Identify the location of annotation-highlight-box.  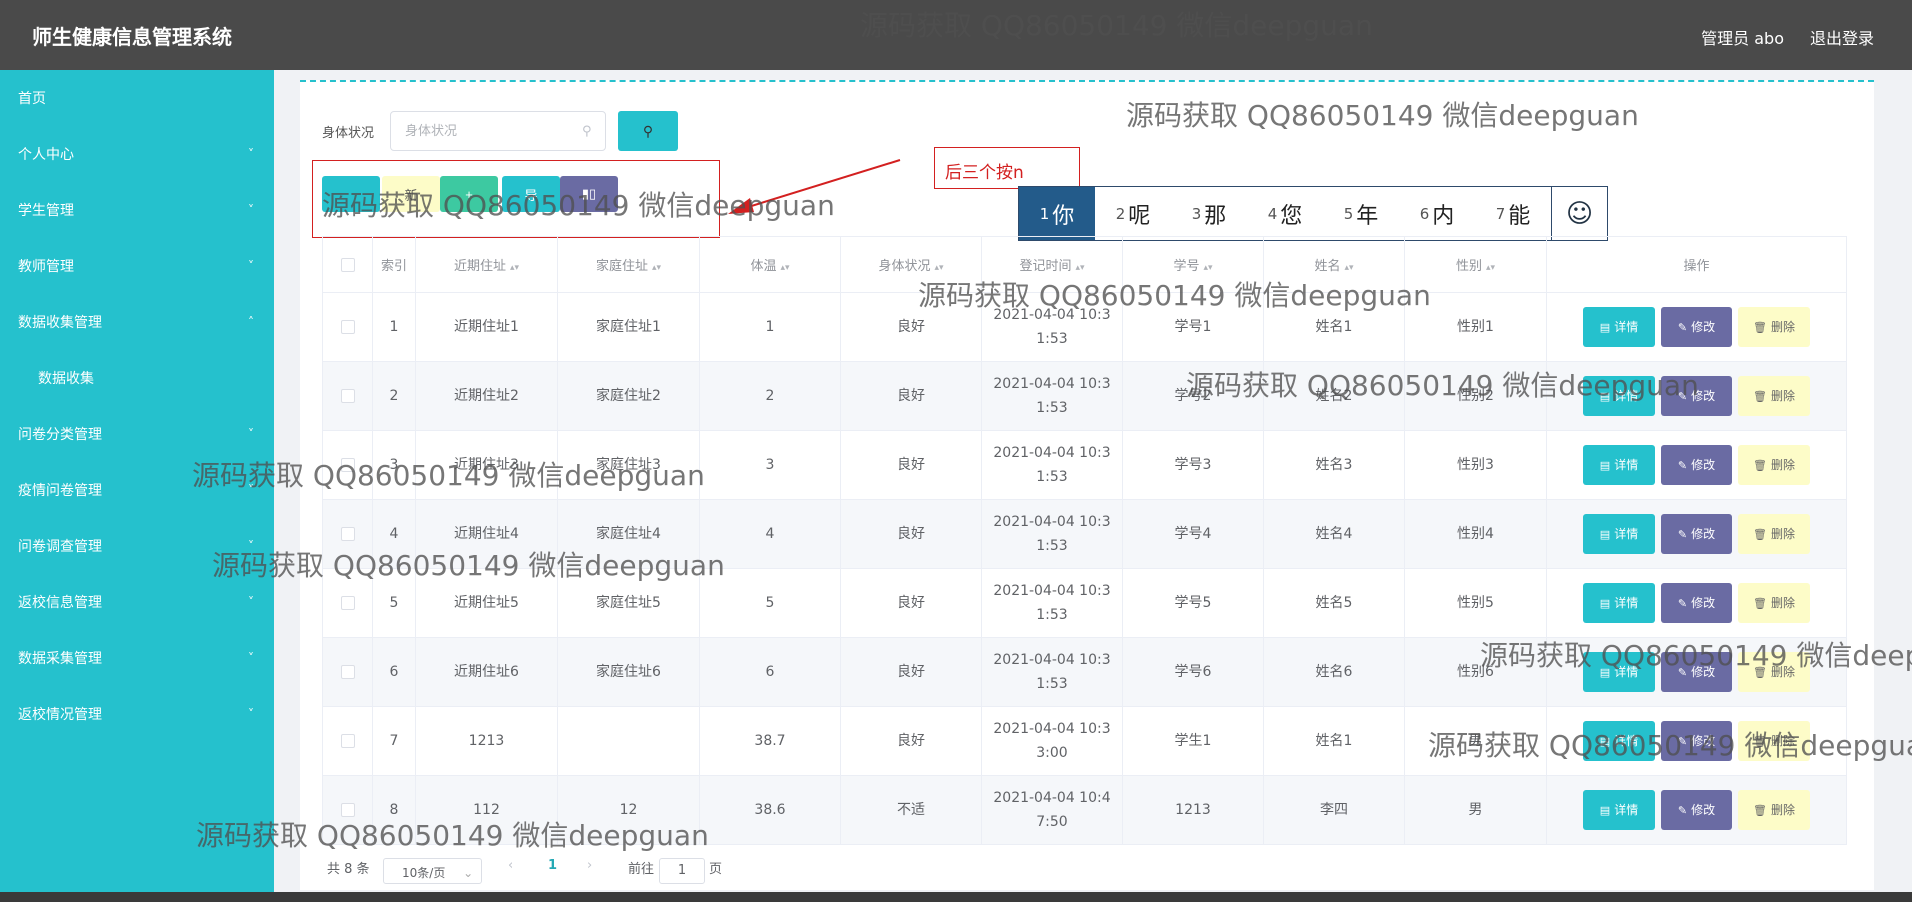
(516, 199).